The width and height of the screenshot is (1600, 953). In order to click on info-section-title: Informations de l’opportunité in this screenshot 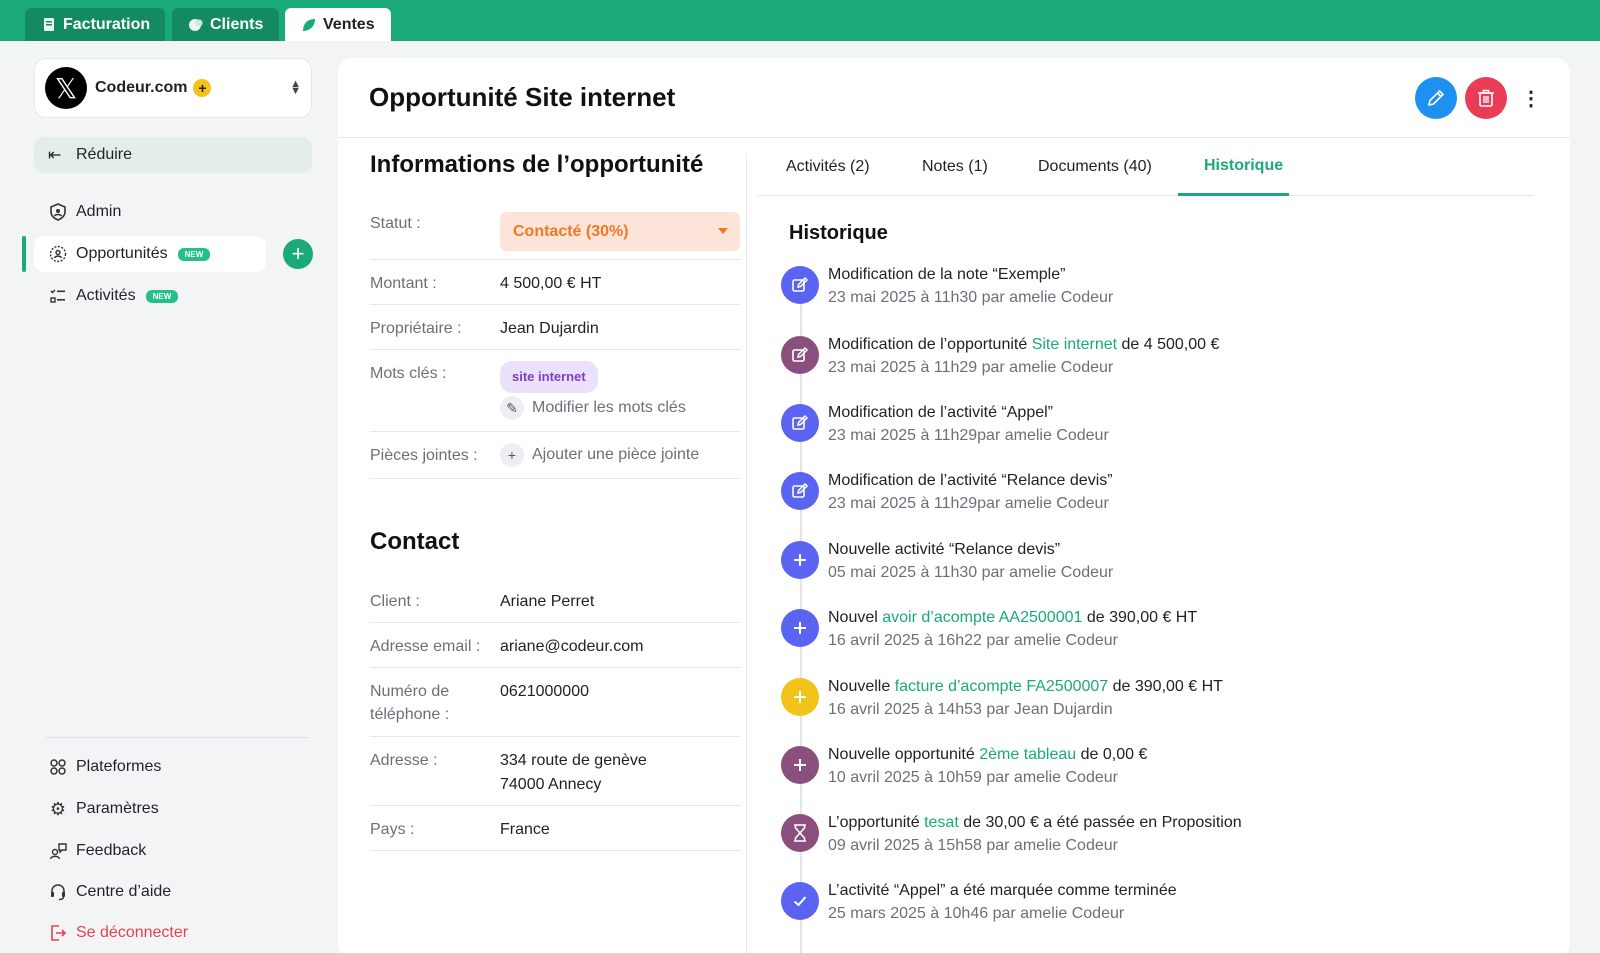, I will do `click(537, 164)`.